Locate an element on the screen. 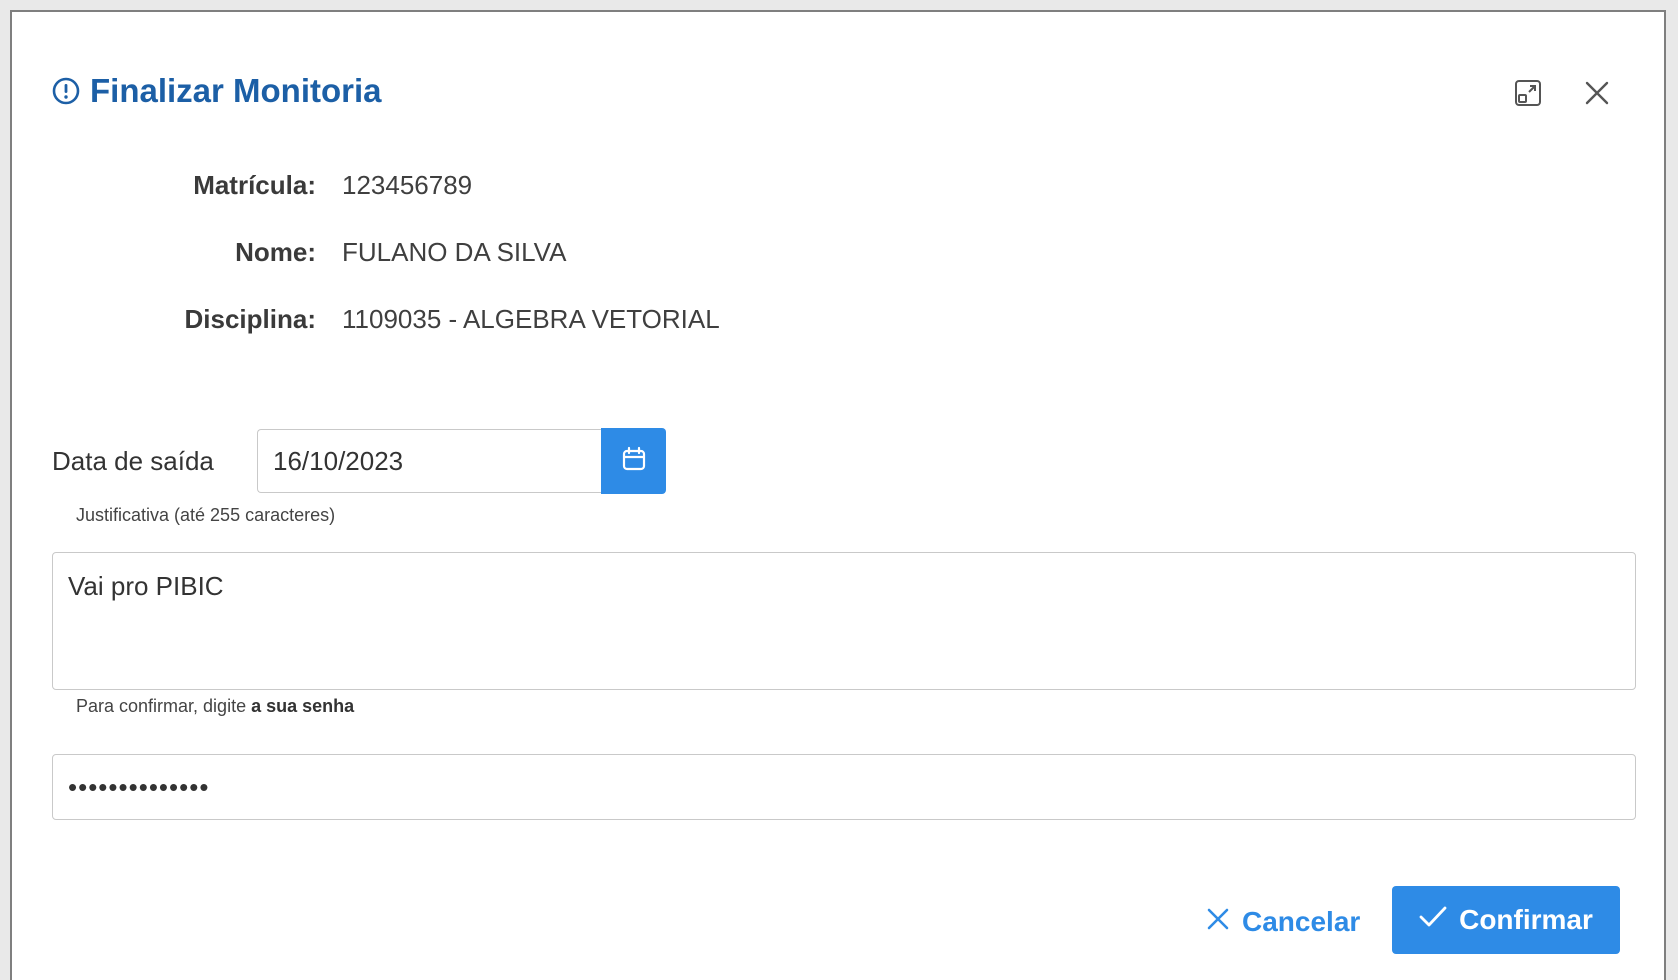 Image resolution: width=1678 pixels, height=980 pixels. times-icon is located at coordinates (1218, 922).